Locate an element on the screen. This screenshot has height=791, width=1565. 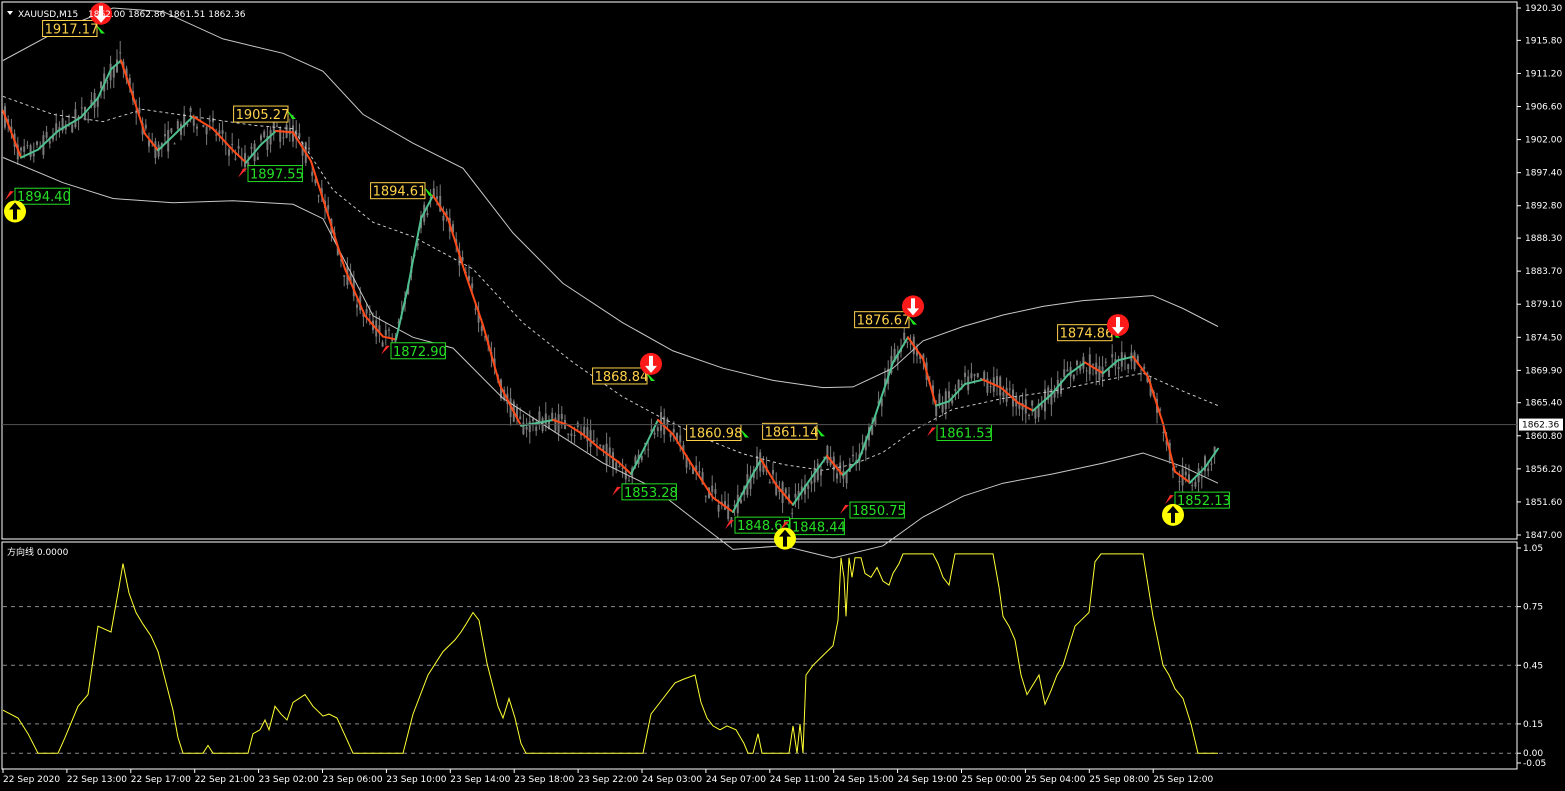
swing-high-label: 1876.67 is located at coordinates (884, 321).